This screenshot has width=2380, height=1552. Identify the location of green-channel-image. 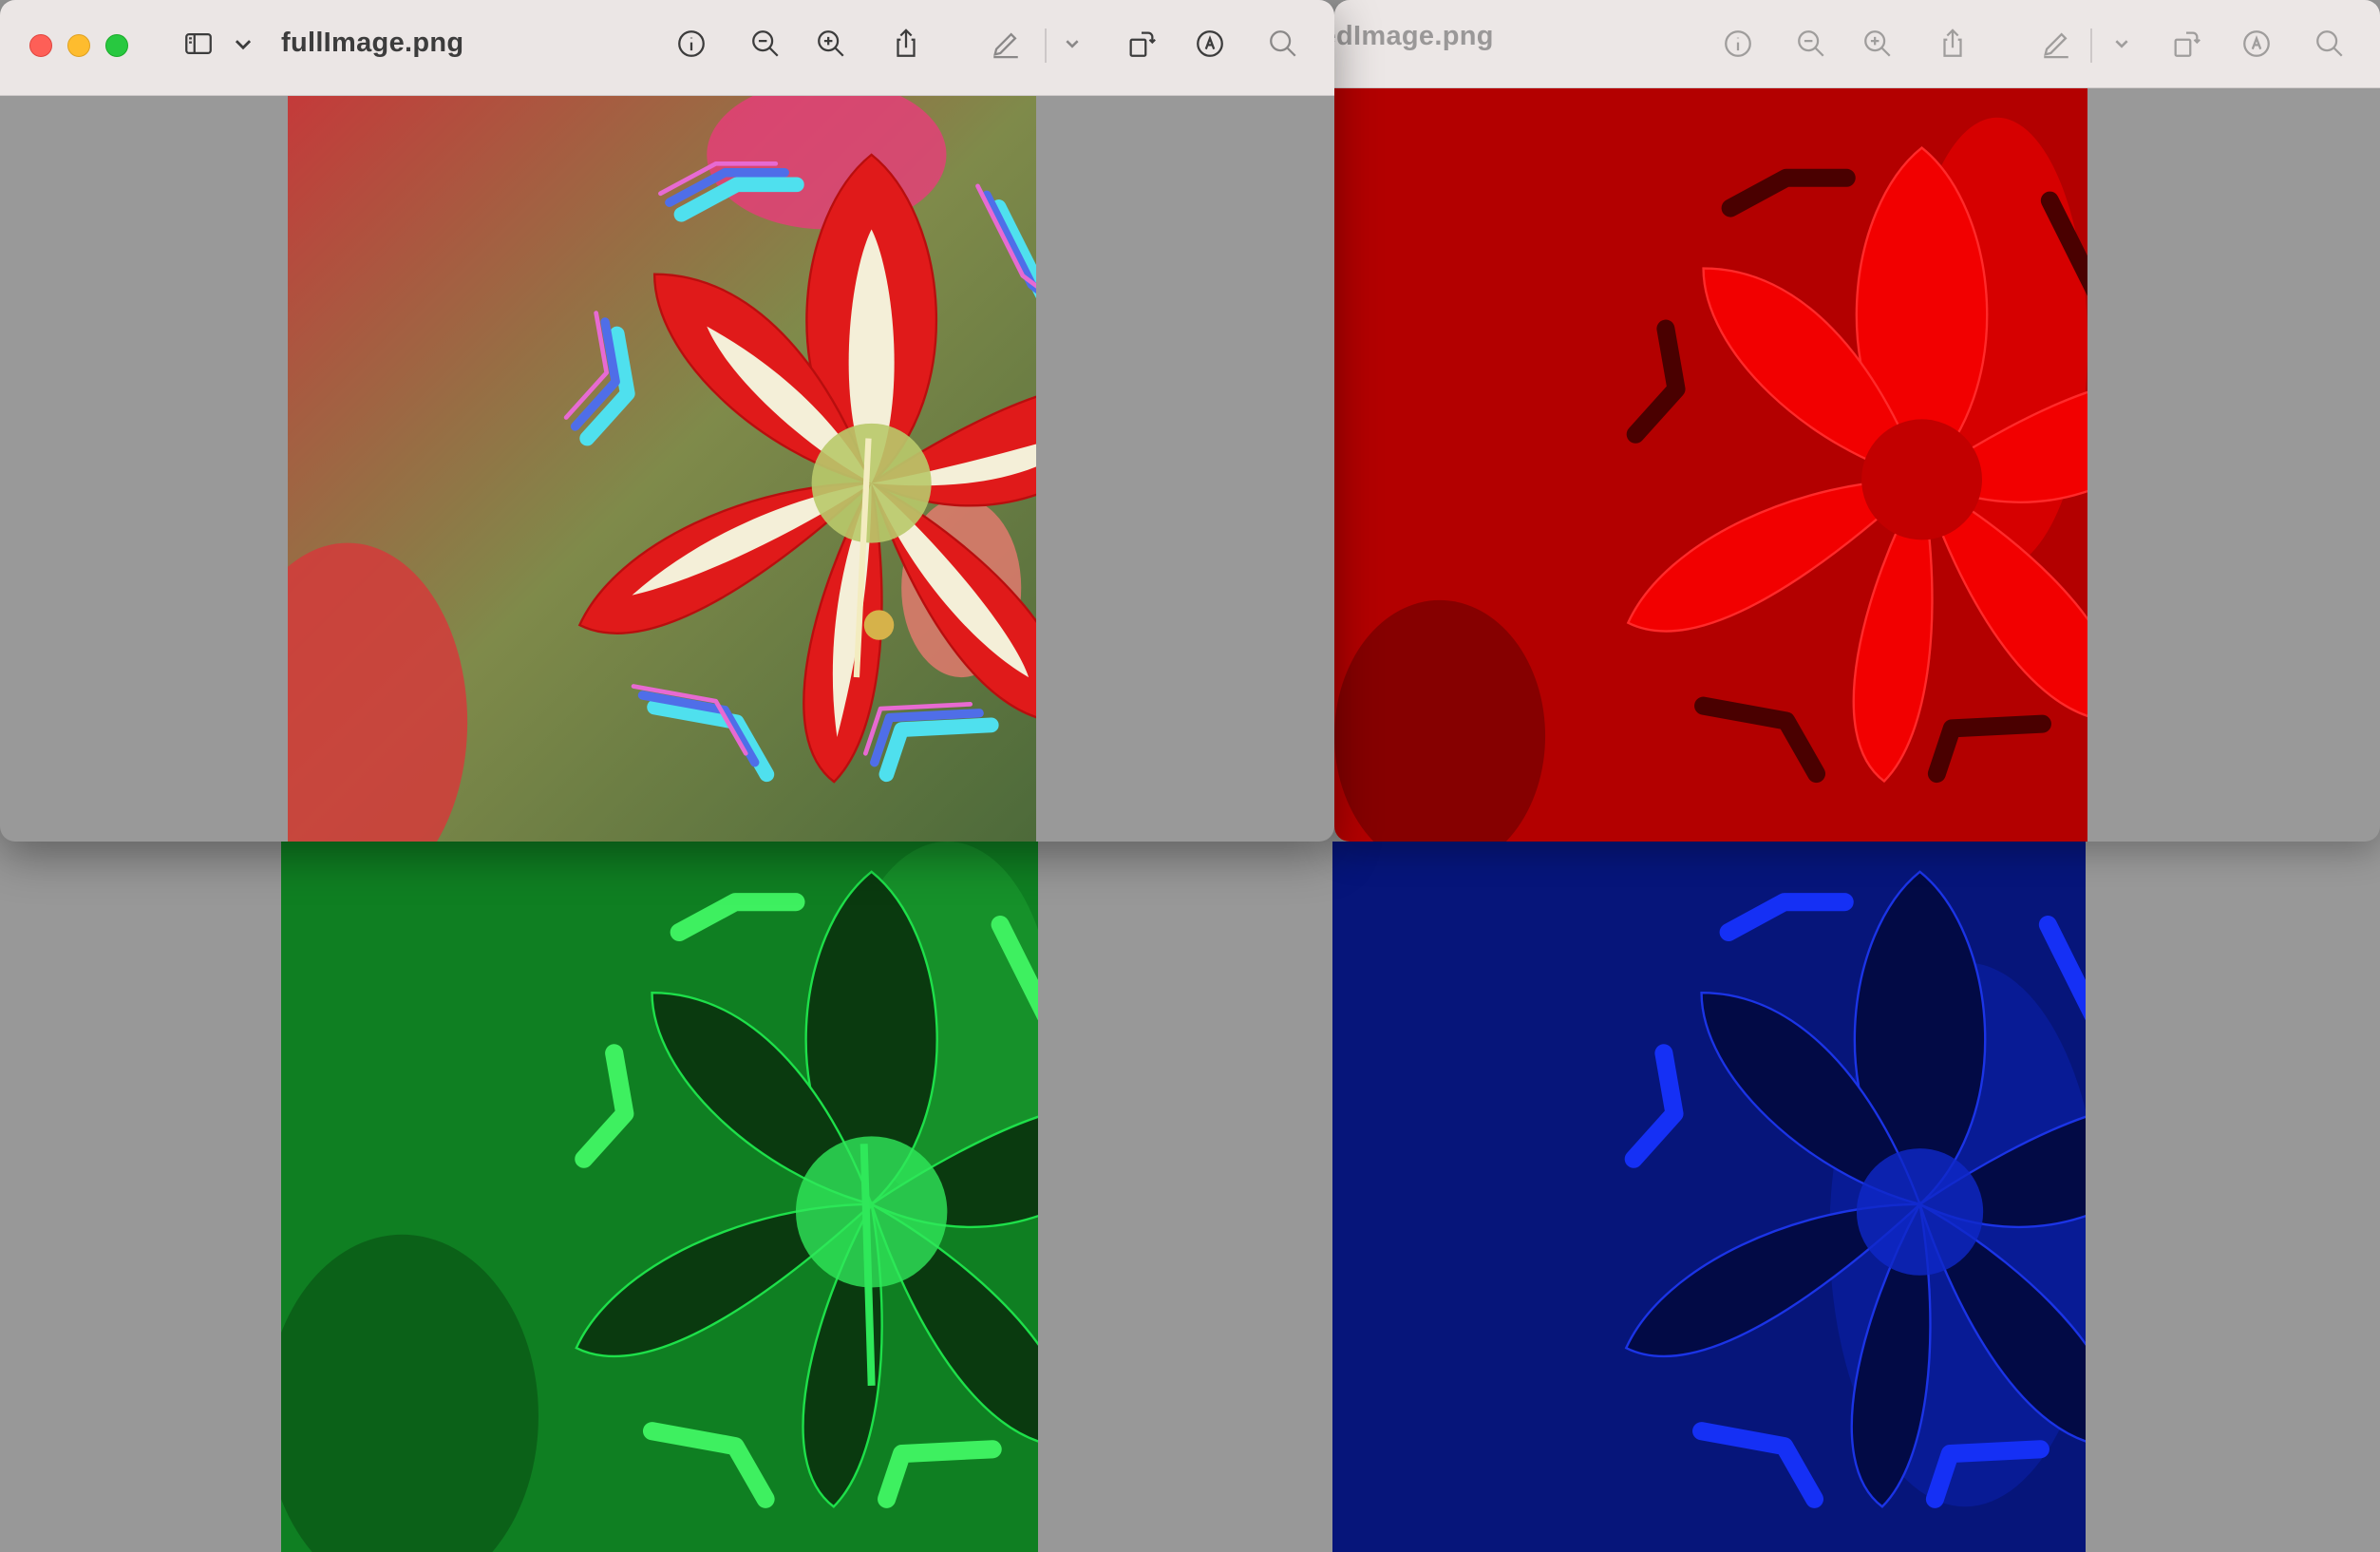
(660, 1197).